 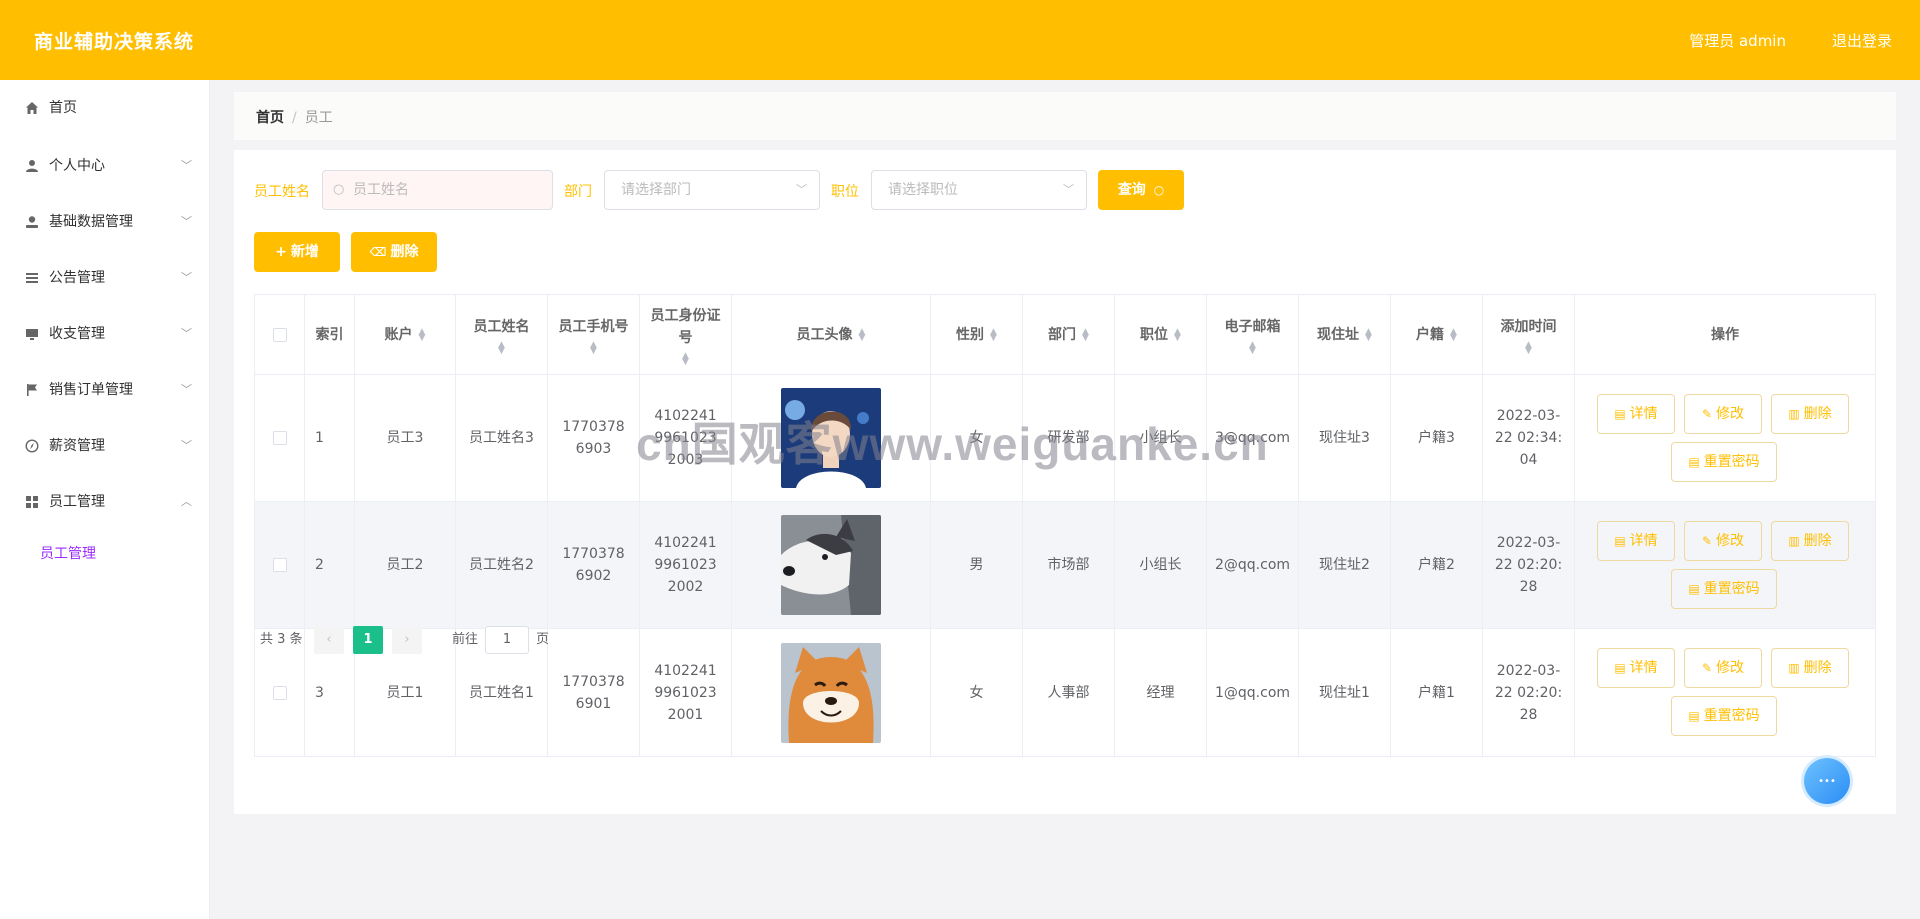 I want to click on select-all-checkbox, so click(x=279, y=334).